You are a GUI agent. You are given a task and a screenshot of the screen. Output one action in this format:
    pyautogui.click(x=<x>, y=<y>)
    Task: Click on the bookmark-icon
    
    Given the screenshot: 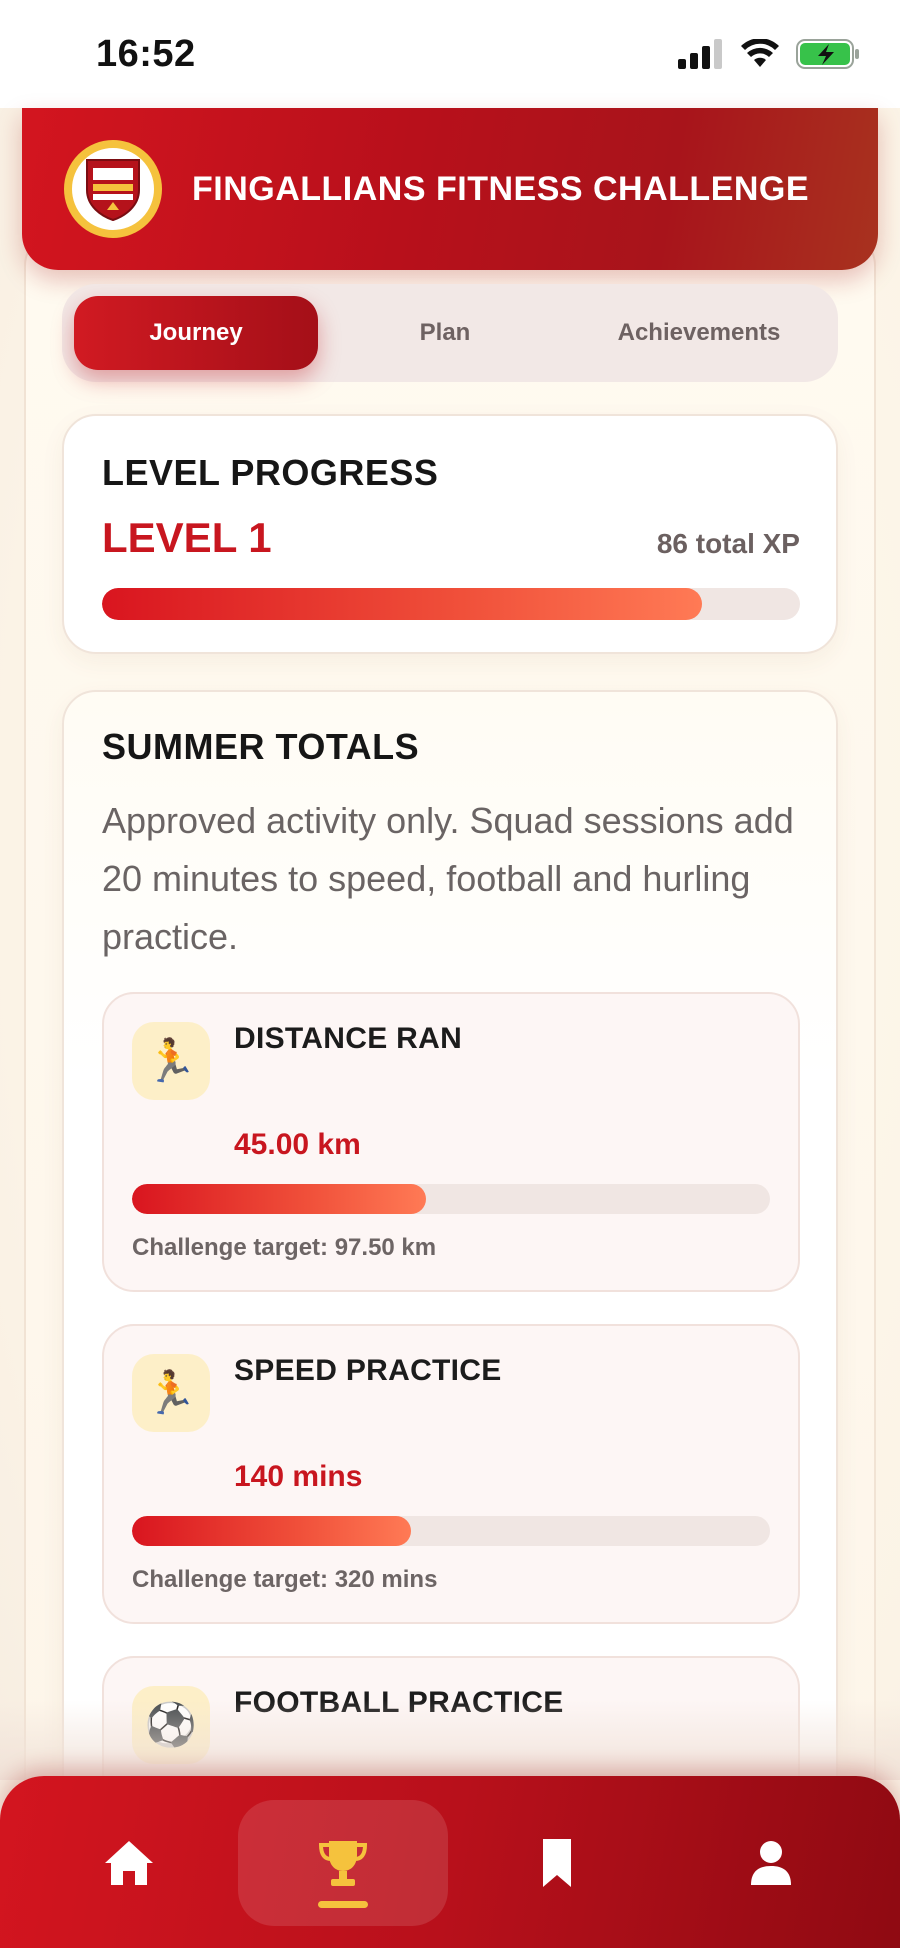 What is the action you would take?
    pyautogui.click(x=557, y=1863)
    